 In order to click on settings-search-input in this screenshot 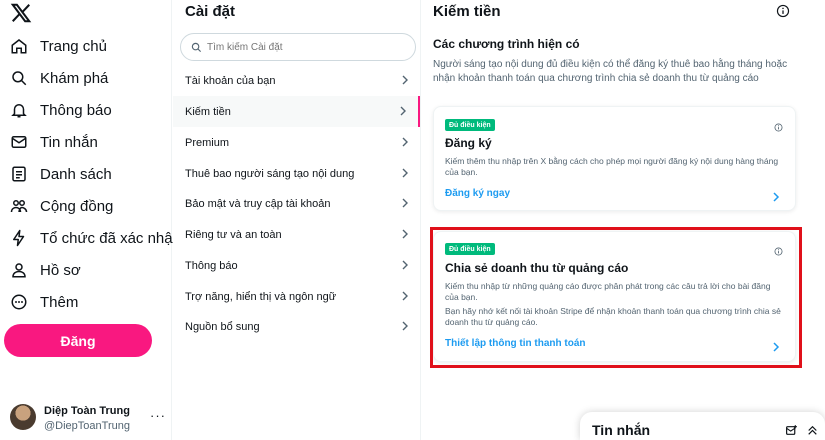, I will do `click(302, 47)`.